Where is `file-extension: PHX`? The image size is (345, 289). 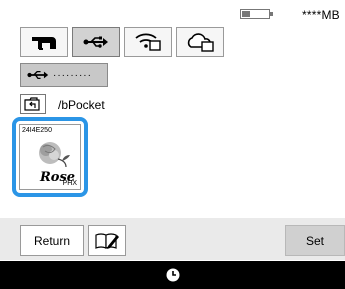
file-extension: PHX is located at coordinates (69, 183).